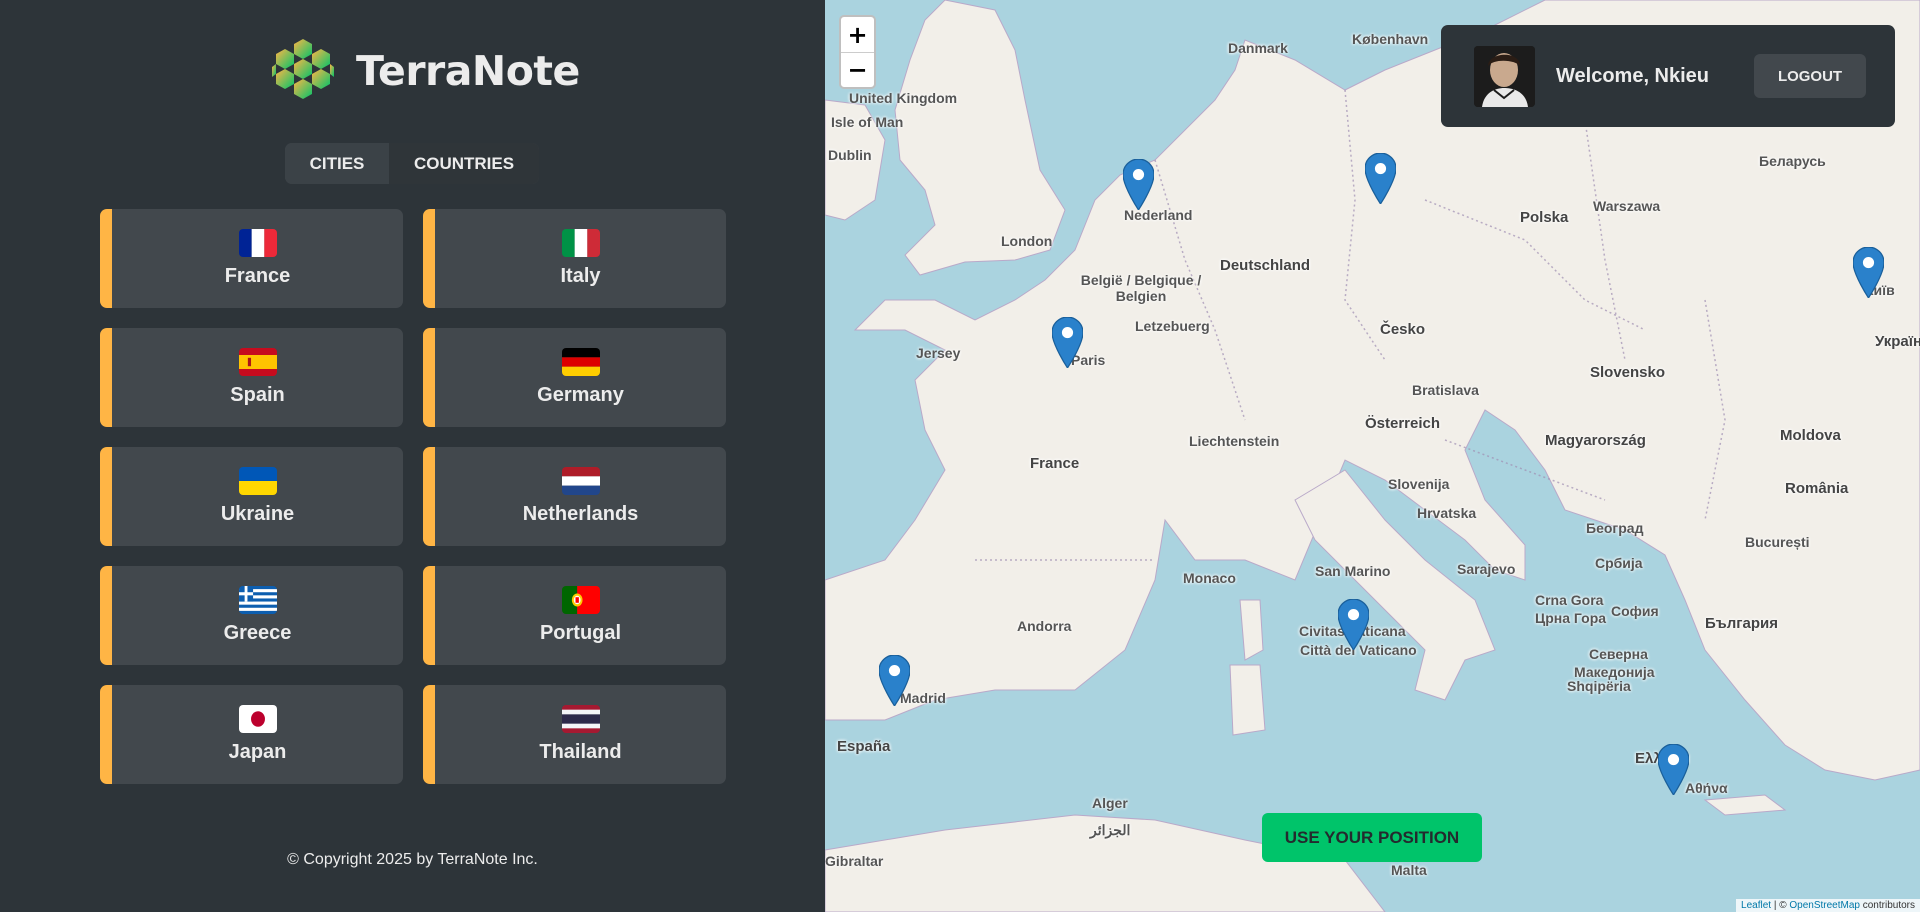  Describe the element at coordinates (854, 861) in the screenshot. I see `map-label: Gibraltar` at that location.